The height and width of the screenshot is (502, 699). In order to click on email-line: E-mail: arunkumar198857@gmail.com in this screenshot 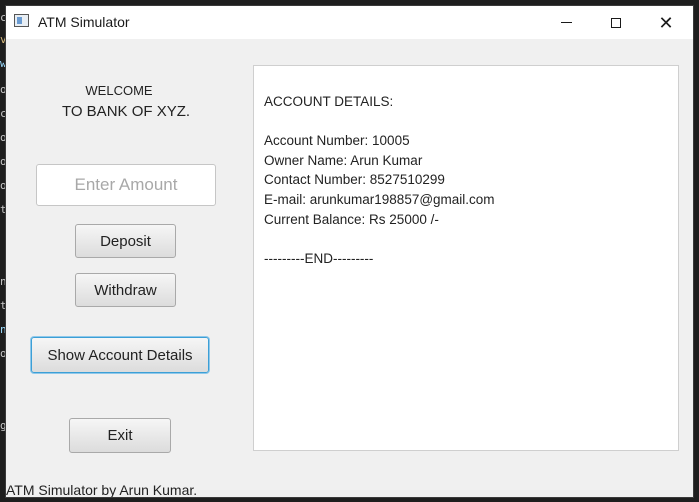, I will do `click(379, 199)`.